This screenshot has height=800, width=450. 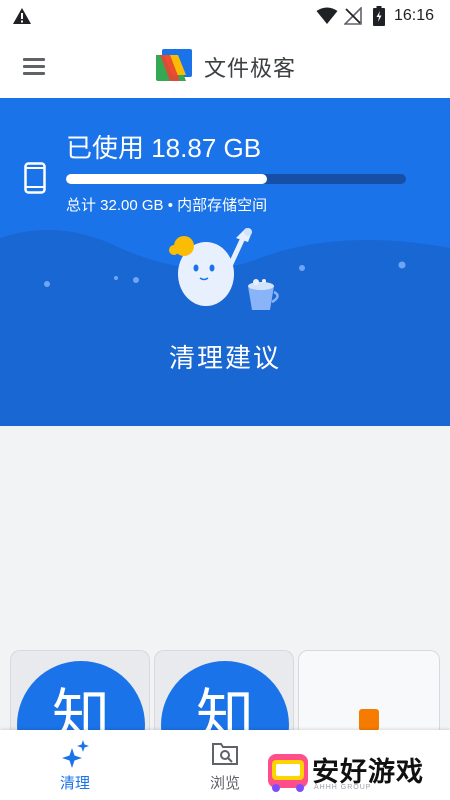 I want to click on app-bar: 文件极客, so click(x=225, y=66).